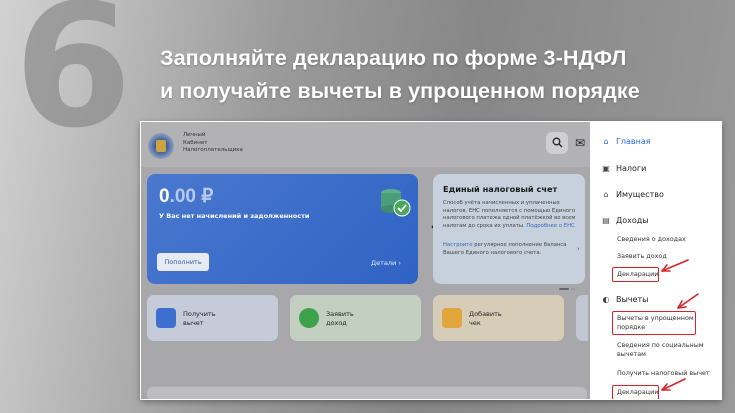  I want to click on cabinet-line: Личный, so click(194, 135).